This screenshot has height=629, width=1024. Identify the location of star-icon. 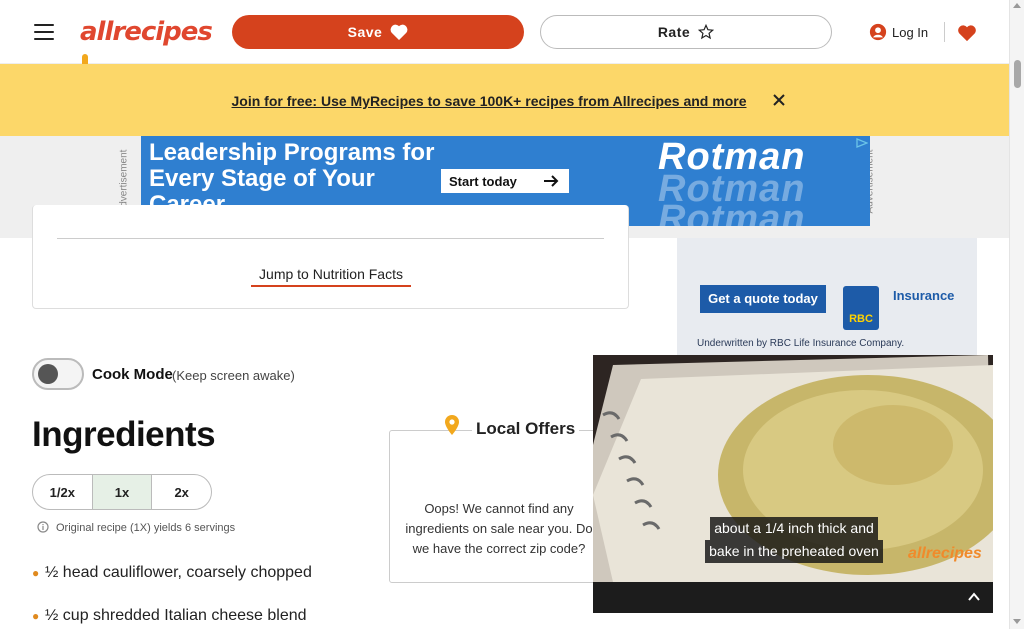
(706, 32).